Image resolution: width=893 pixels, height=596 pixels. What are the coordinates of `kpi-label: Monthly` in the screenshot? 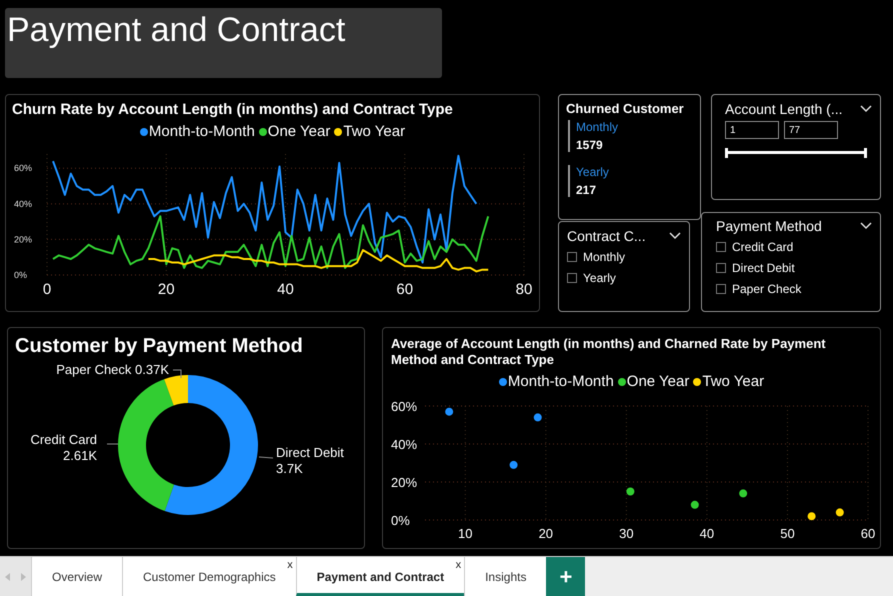 It's located at (598, 127).